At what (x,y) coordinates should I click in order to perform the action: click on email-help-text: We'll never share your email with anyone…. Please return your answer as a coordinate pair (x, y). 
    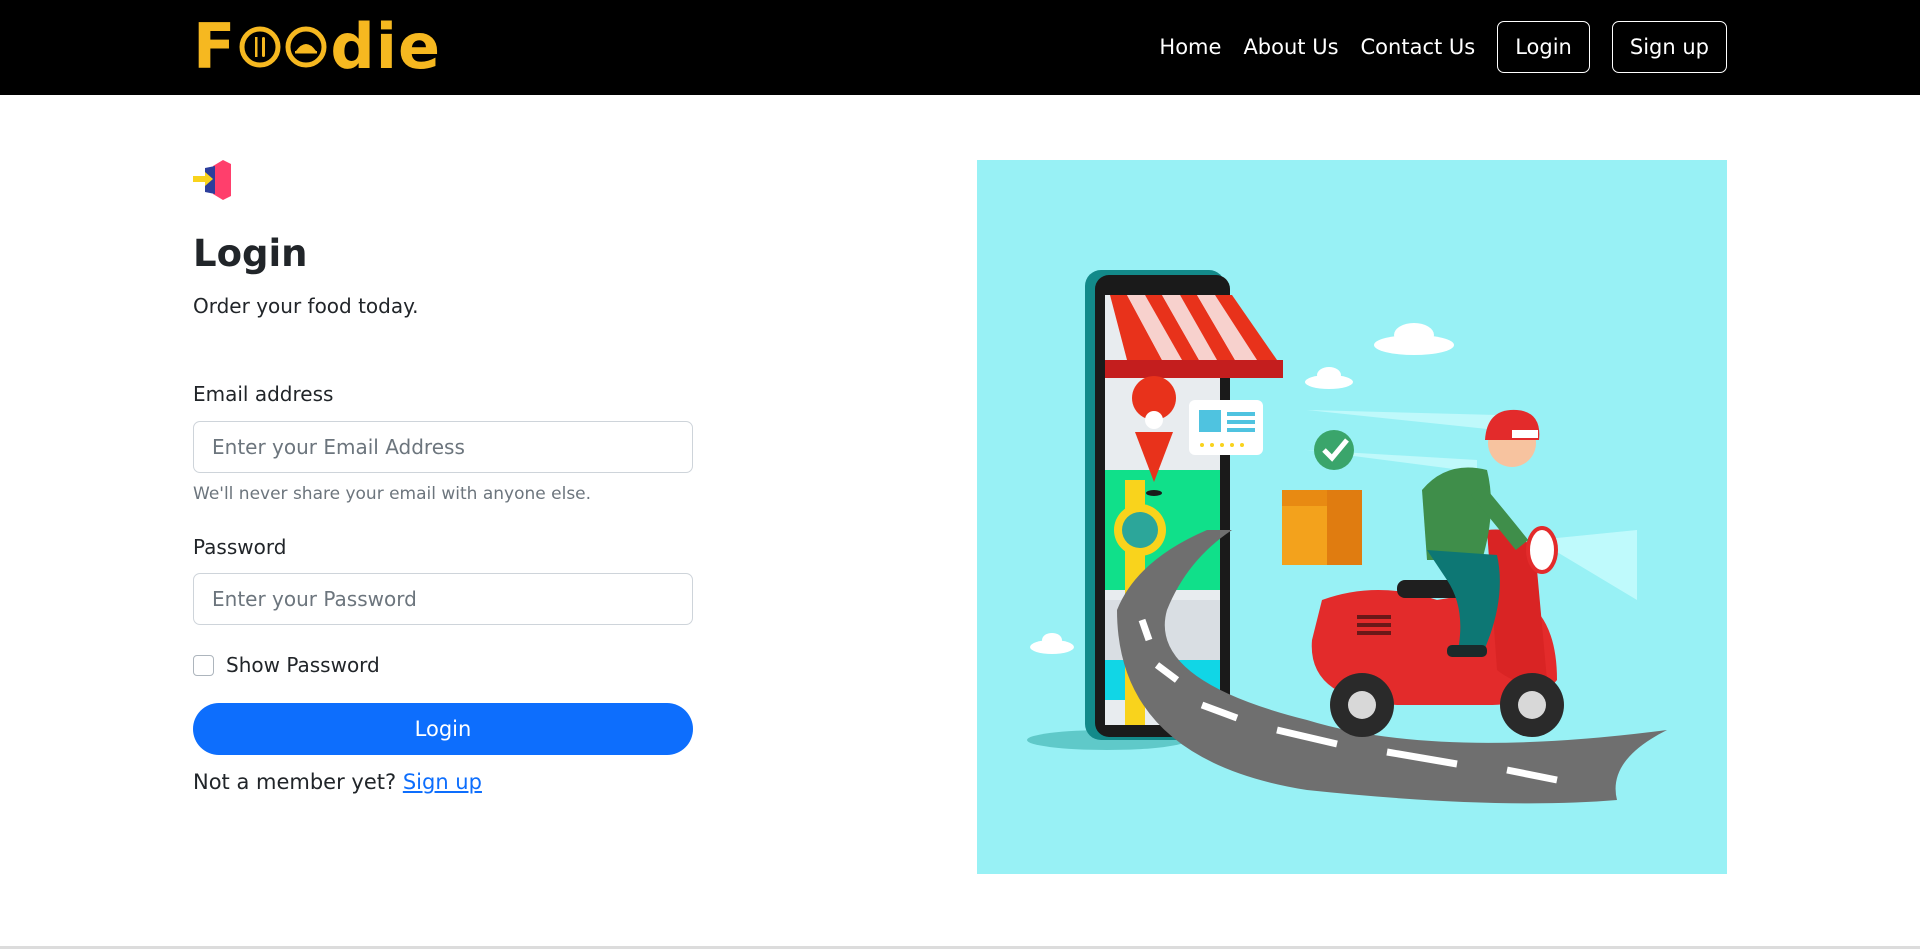
    Looking at the image, I should click on (392, 494).